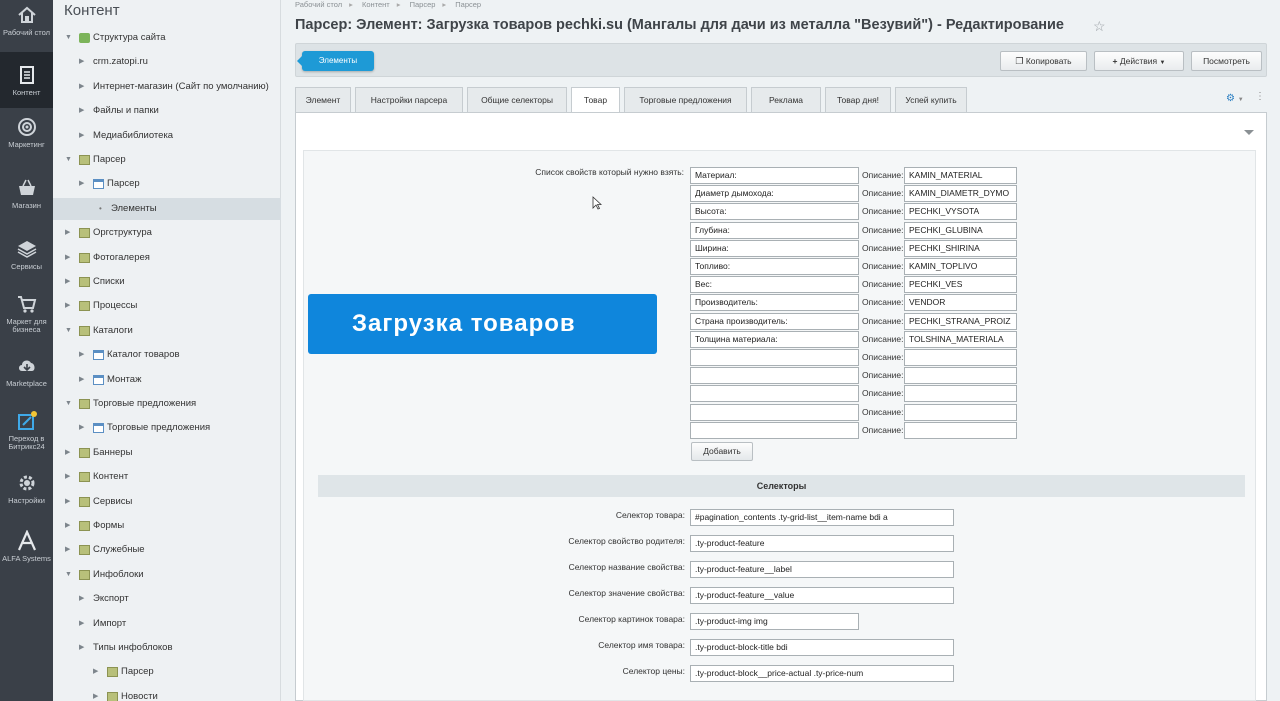 The image size is (1280, 701). Describe the element at coordinates (595, 100) in the screenshot. I see `tab-3: Товар` at that location.